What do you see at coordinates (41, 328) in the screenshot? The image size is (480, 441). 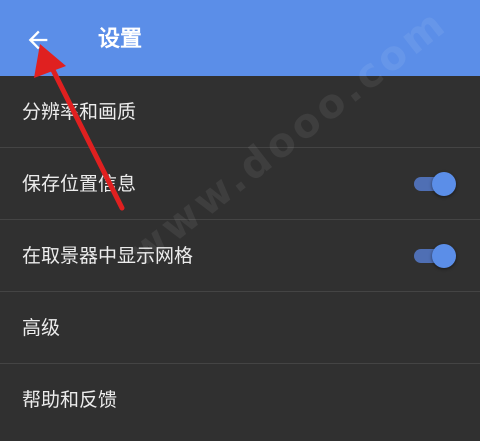 I see `settings-item-label: 高级` at bounding box center [41, 328].